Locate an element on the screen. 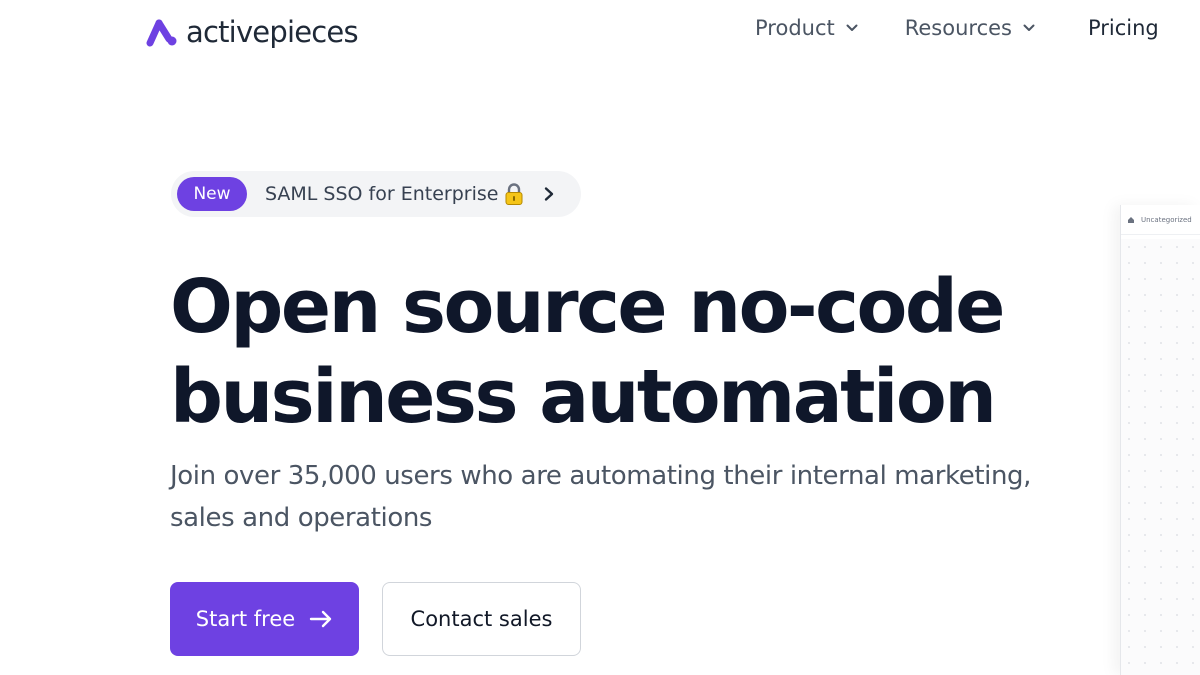 The height and width of the screenshot is (675, 1200). new-badge: New is located at coordinates (212, 194).